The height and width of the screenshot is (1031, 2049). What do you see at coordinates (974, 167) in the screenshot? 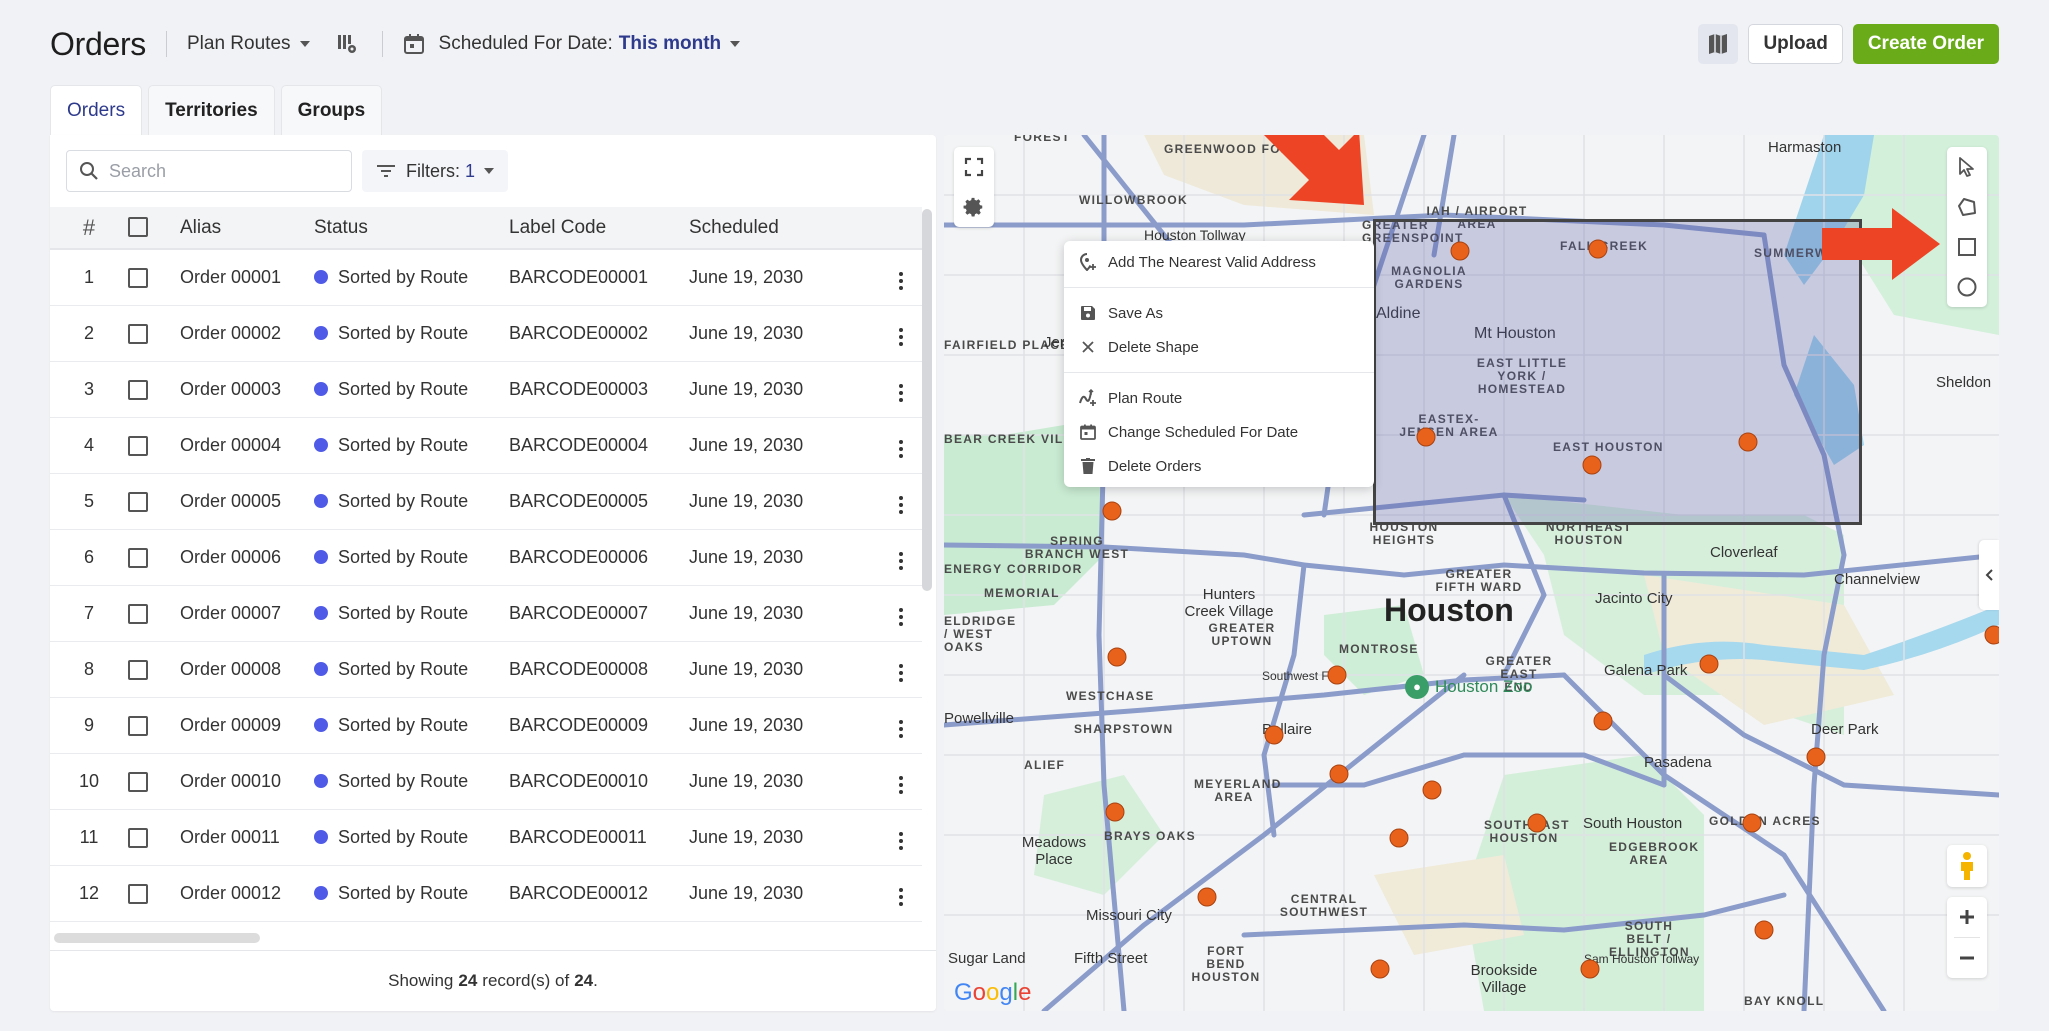
I see `fullscreen-button` at bounding box center [974, 167].